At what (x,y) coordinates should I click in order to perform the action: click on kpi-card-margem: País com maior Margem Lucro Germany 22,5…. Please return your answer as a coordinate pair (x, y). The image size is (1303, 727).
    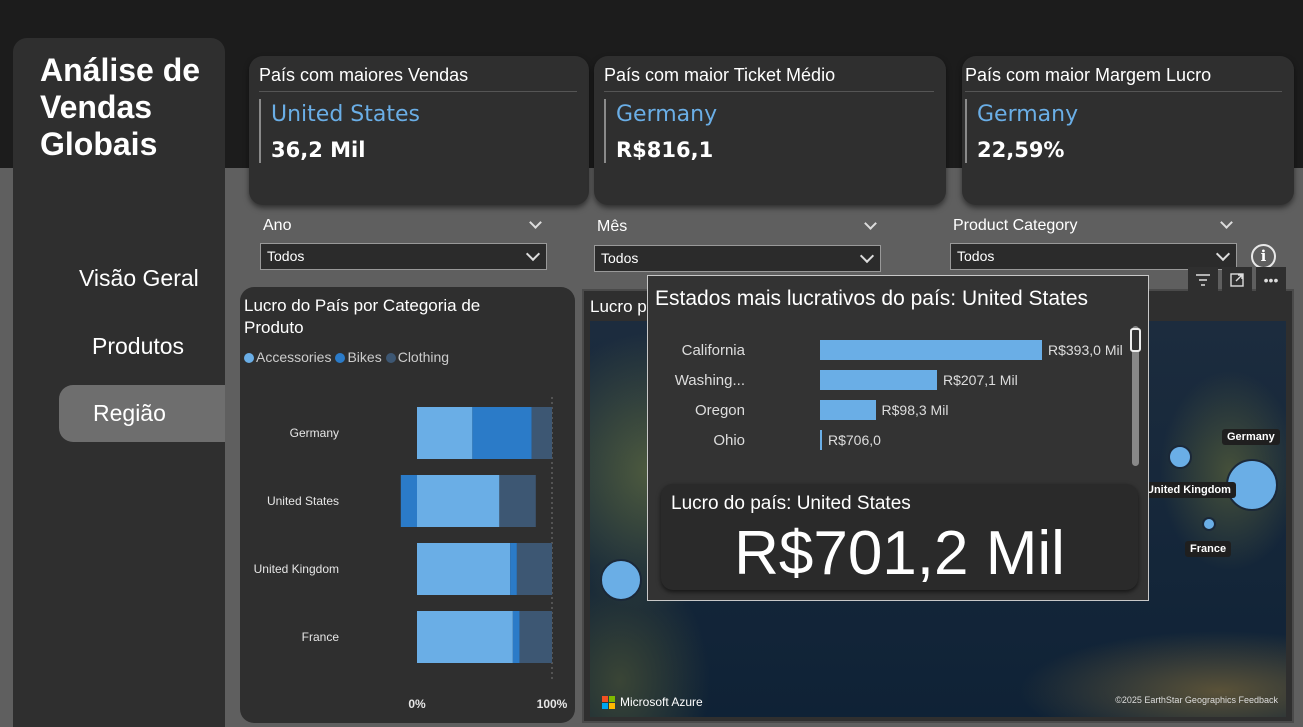
    Looking at the image, I should click on (1128, 130).